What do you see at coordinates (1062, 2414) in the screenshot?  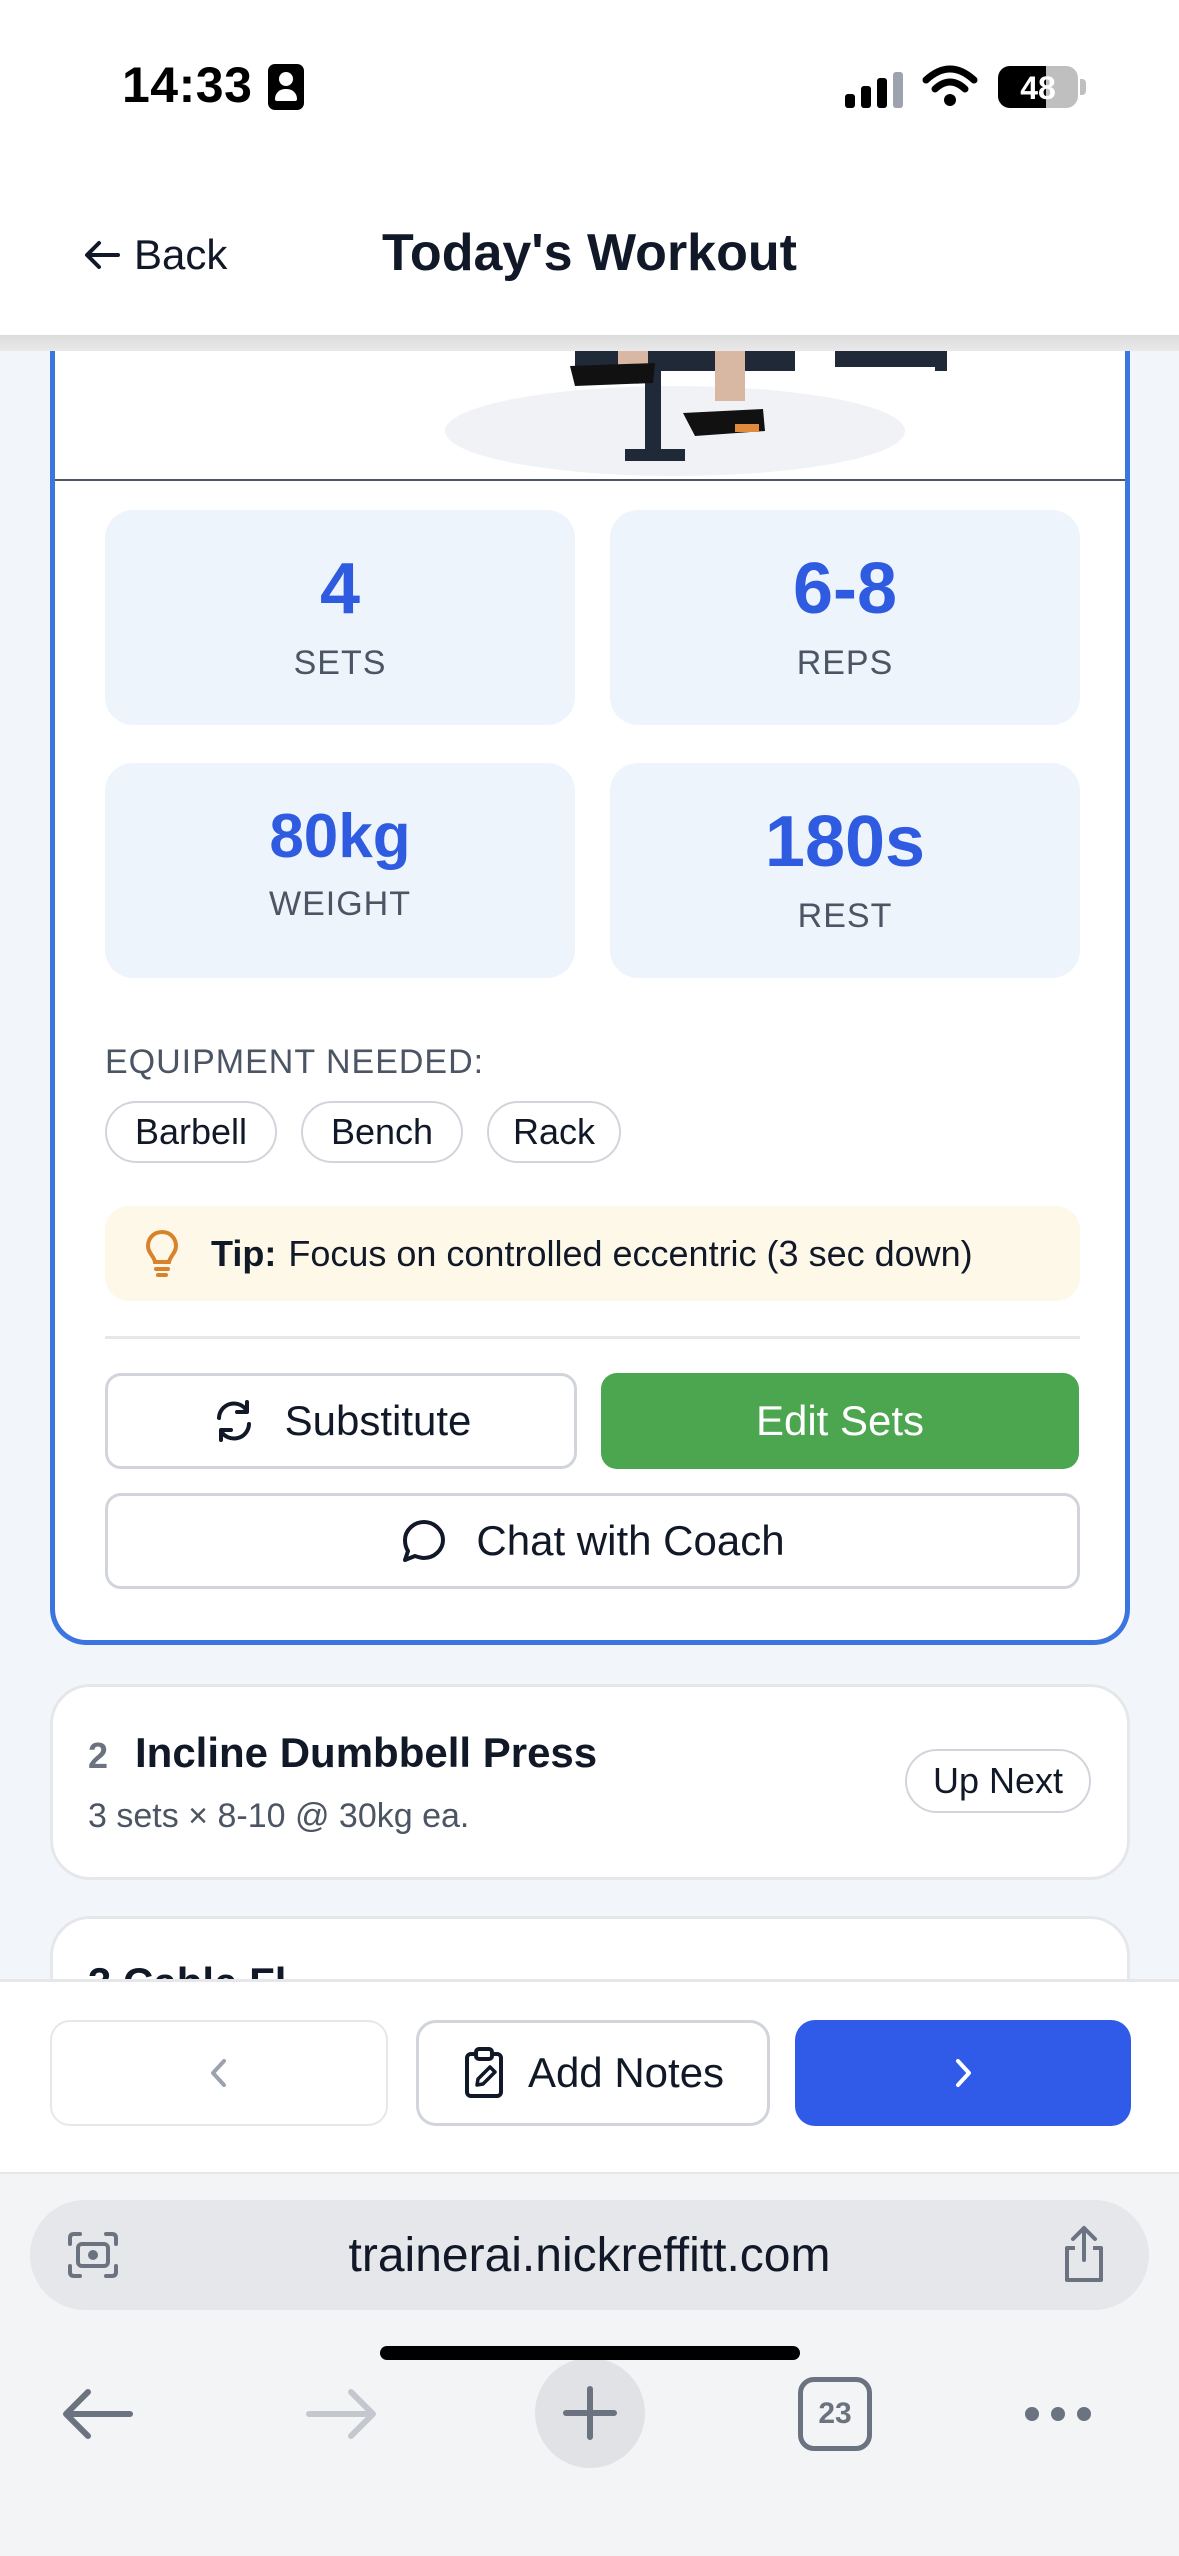 I see `more-options-icon` at bounding box center [1062, 2414].